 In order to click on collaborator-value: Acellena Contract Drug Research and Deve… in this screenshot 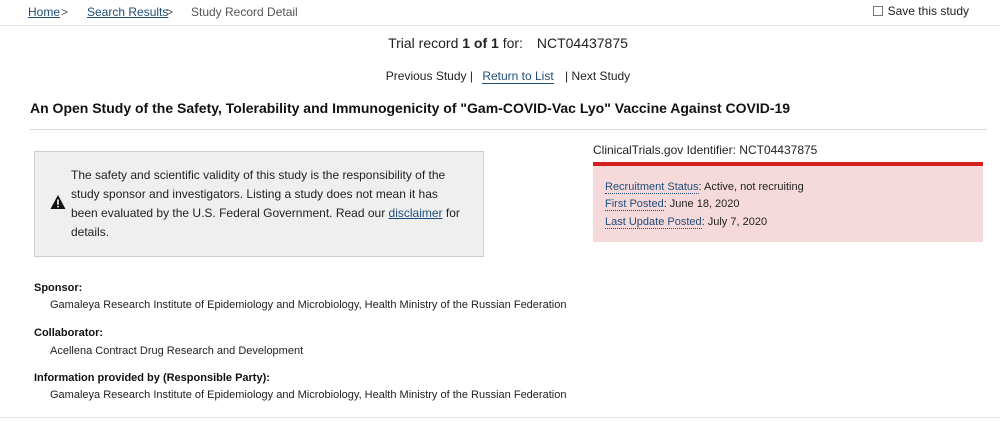, I will do `click(177, 351)`.